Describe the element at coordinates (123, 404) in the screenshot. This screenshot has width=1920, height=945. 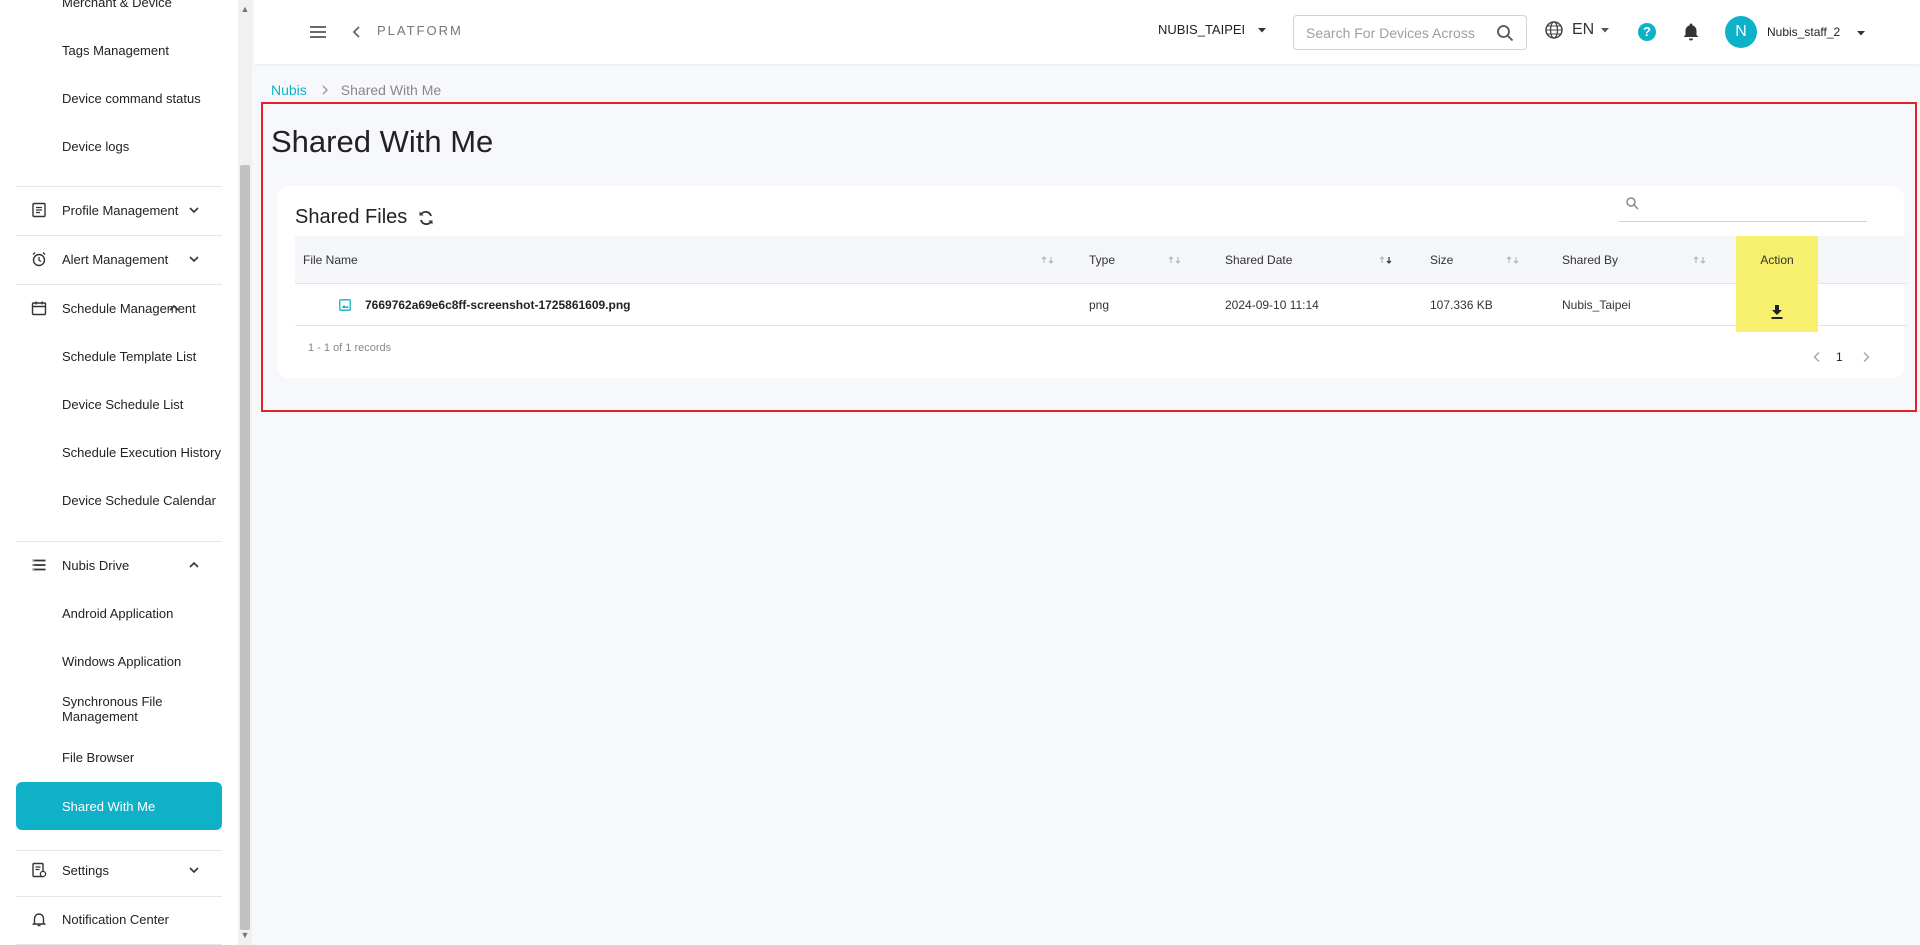
I see `sidebar-item-label: Device Schedule List` at that location.